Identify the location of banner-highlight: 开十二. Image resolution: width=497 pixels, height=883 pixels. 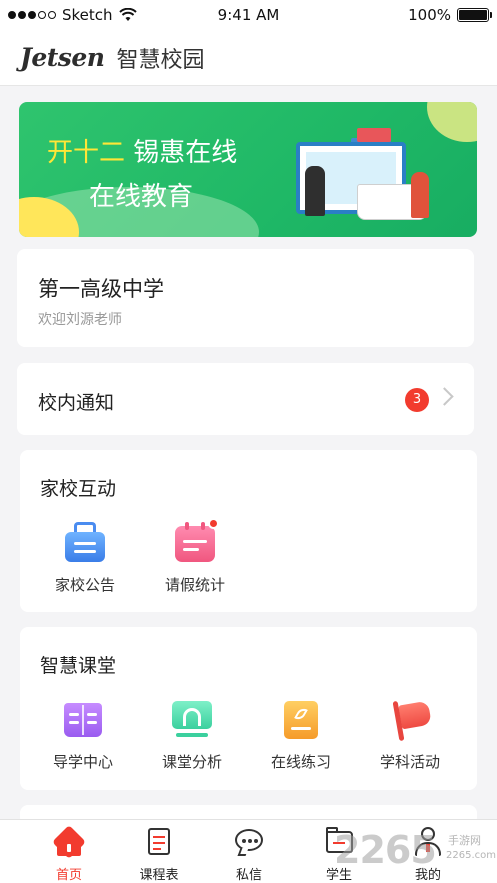
(86, 153).